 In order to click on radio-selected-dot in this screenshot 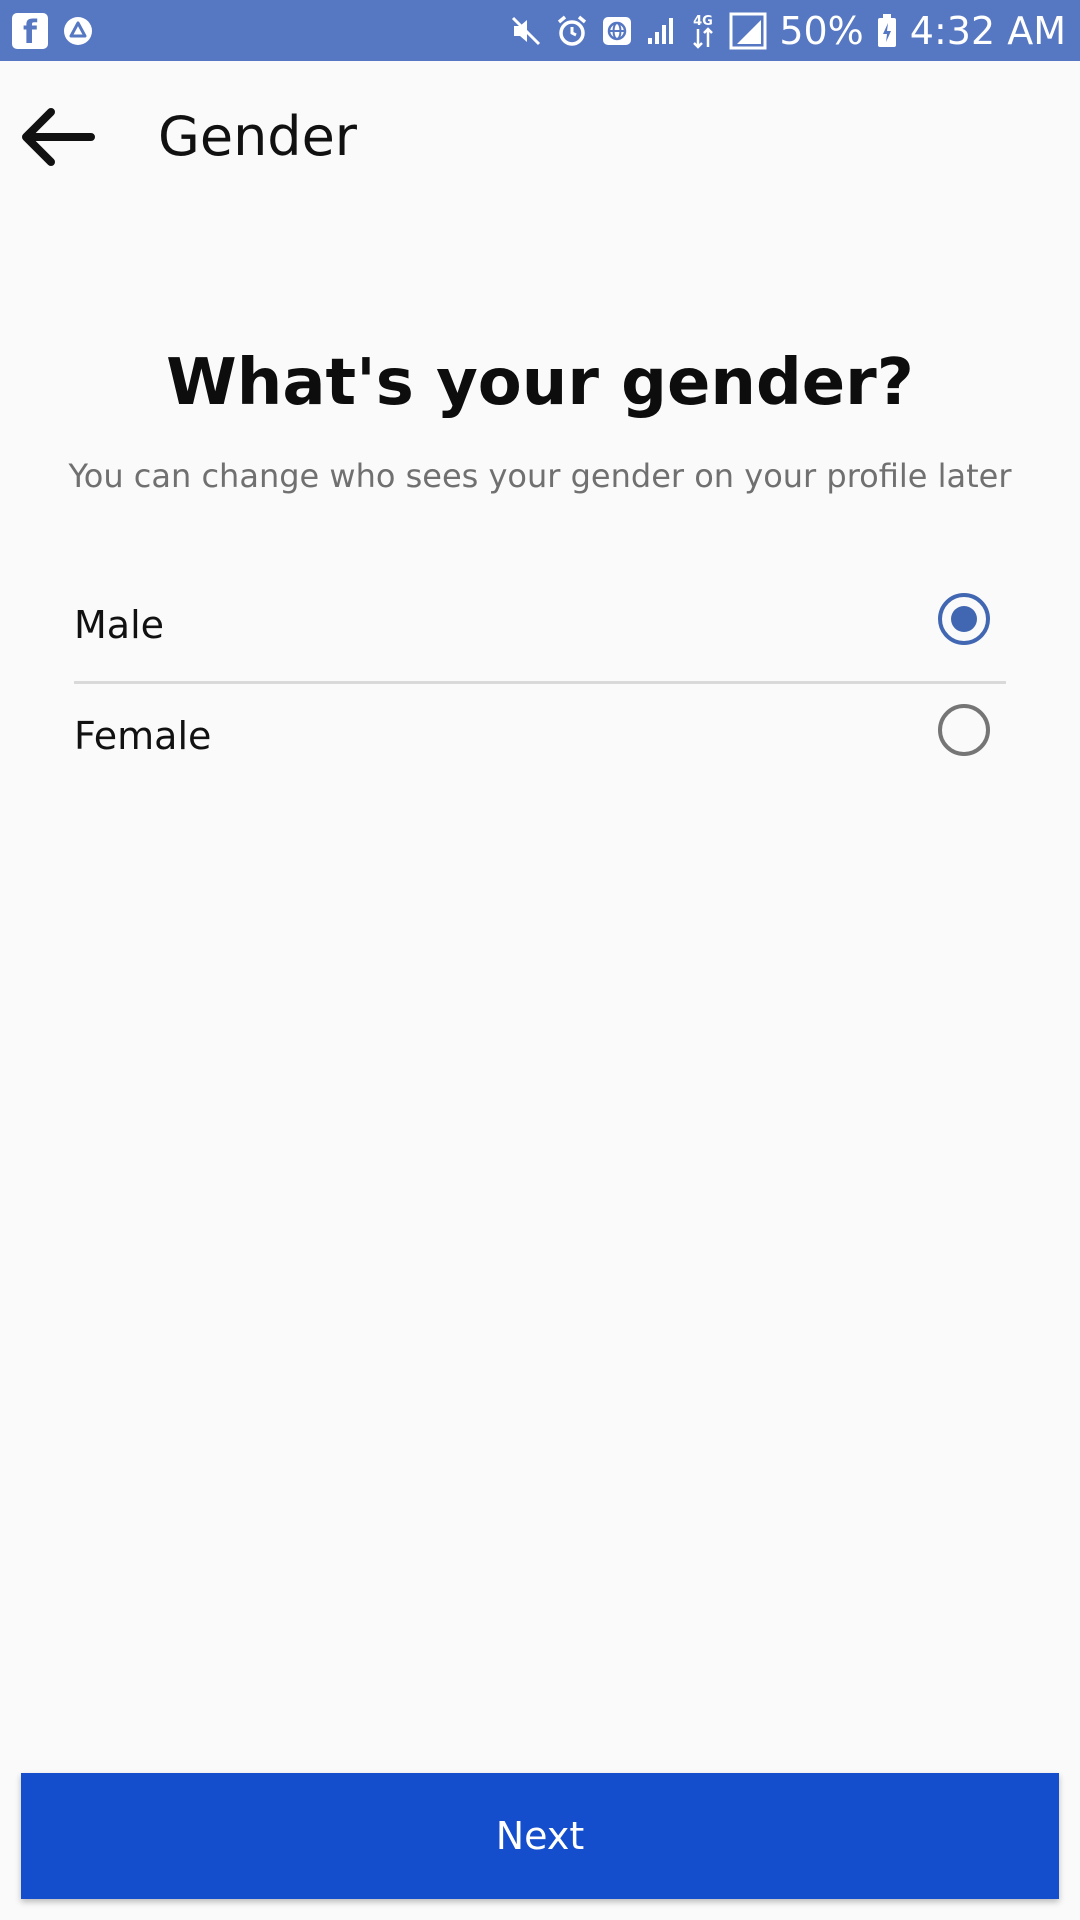, I will do `click(964, 619)`.